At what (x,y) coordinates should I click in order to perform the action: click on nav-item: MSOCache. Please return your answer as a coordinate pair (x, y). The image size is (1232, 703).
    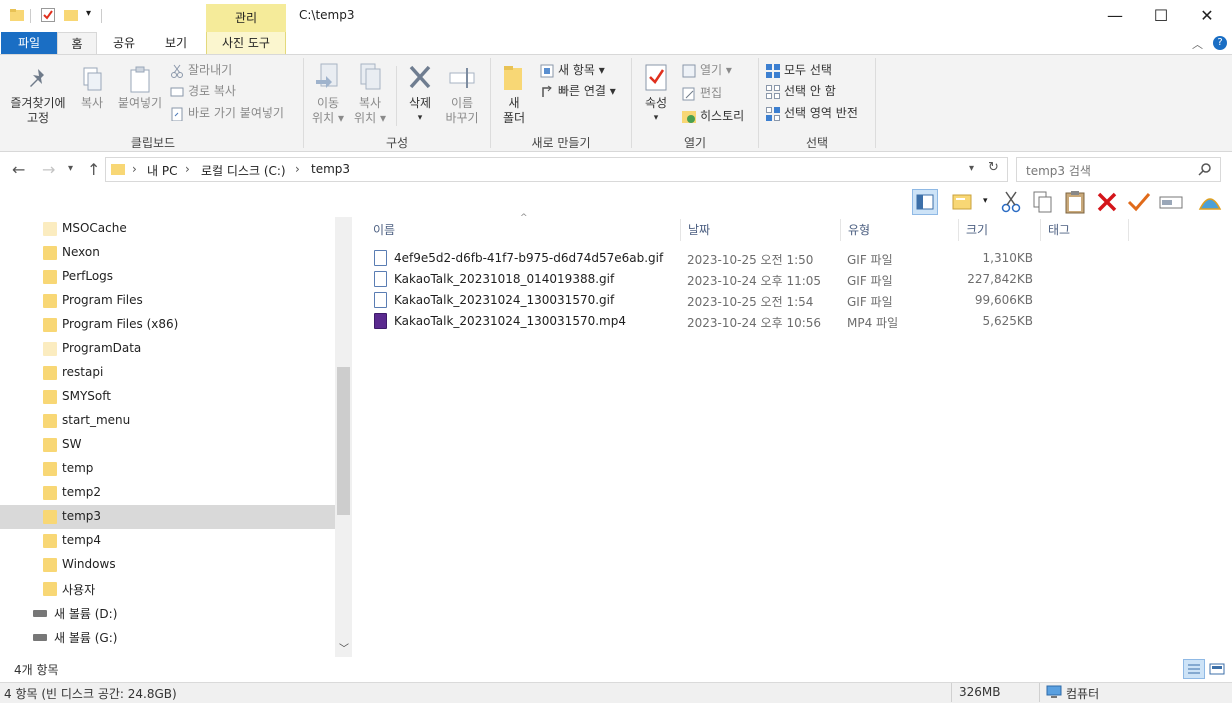
    Looking at the image, I should click on (167, 229).